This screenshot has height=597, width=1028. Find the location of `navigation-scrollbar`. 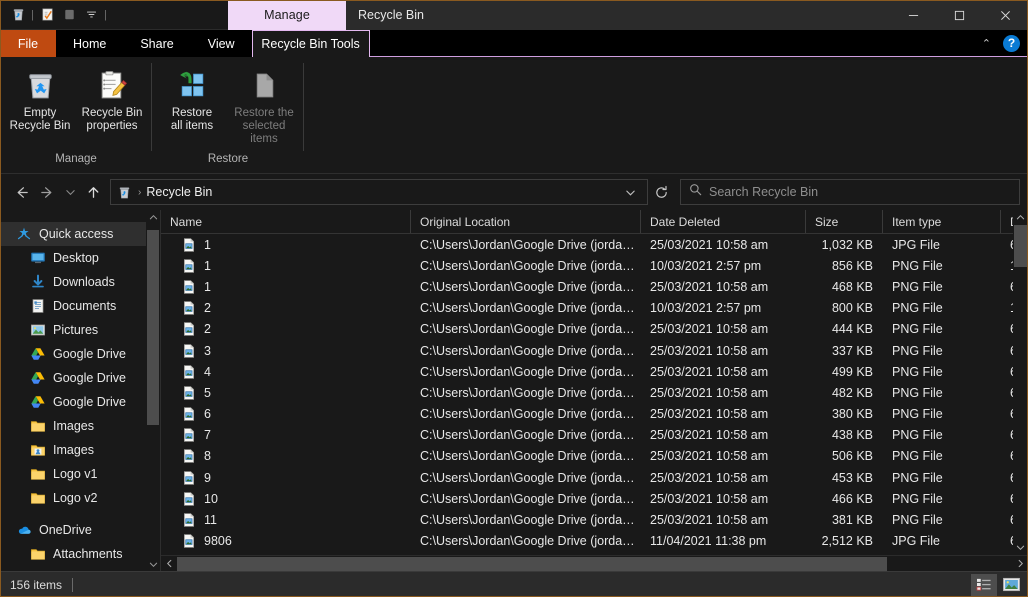

navigation-scrollbar is located at coordinates (153, 390).